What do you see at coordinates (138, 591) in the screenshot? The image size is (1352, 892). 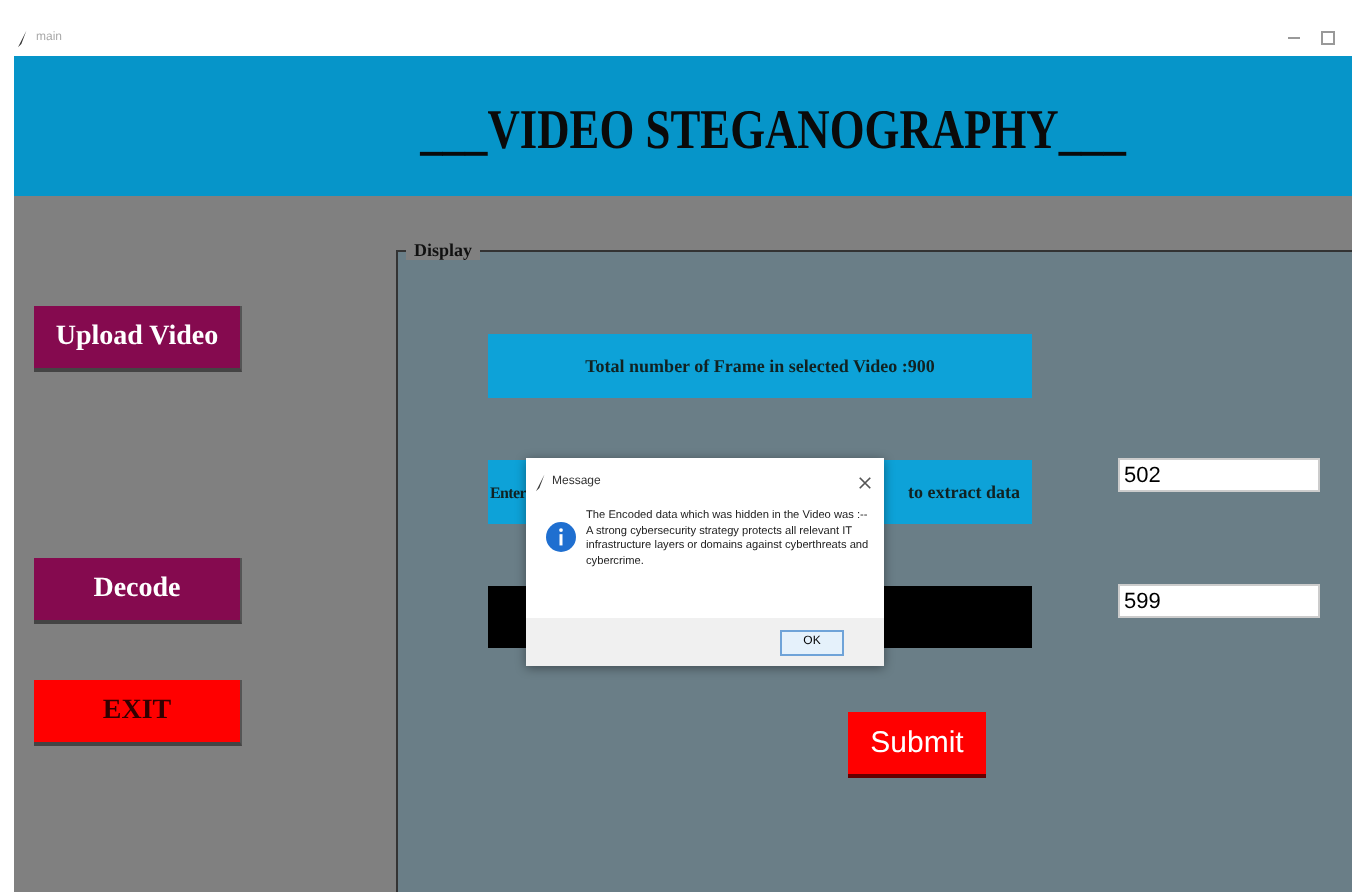 I see `sidebar-button: Decode` at bounding box center [138, 591].